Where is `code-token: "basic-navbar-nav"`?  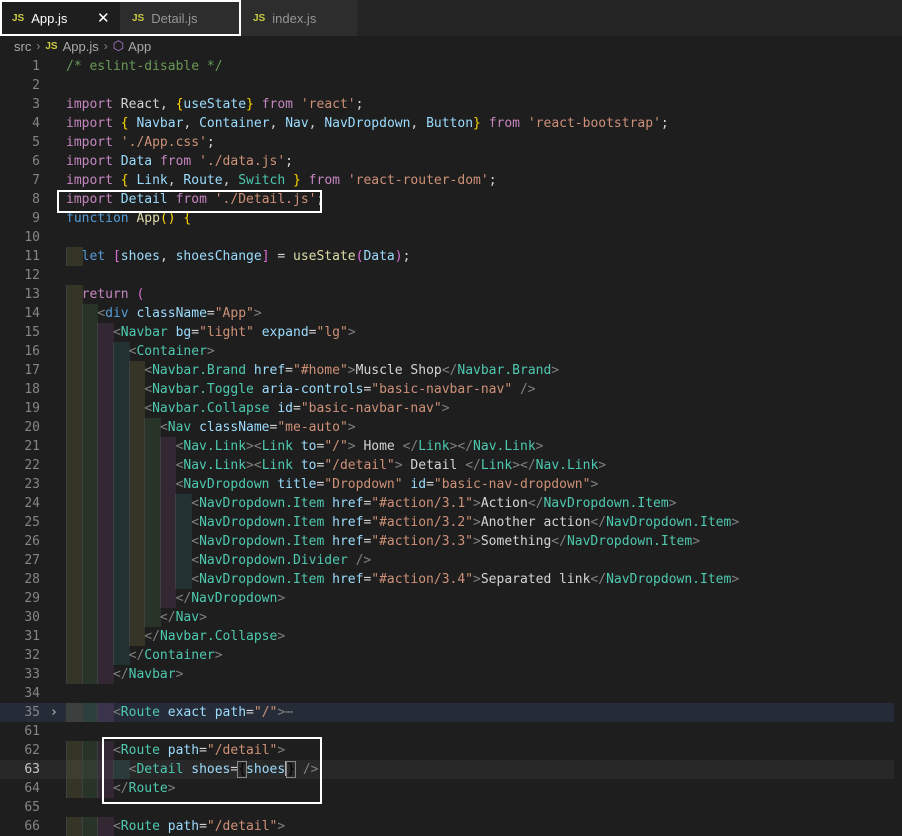
code-token: "basic-navbar-nav" is located at coordinates (442, 389).